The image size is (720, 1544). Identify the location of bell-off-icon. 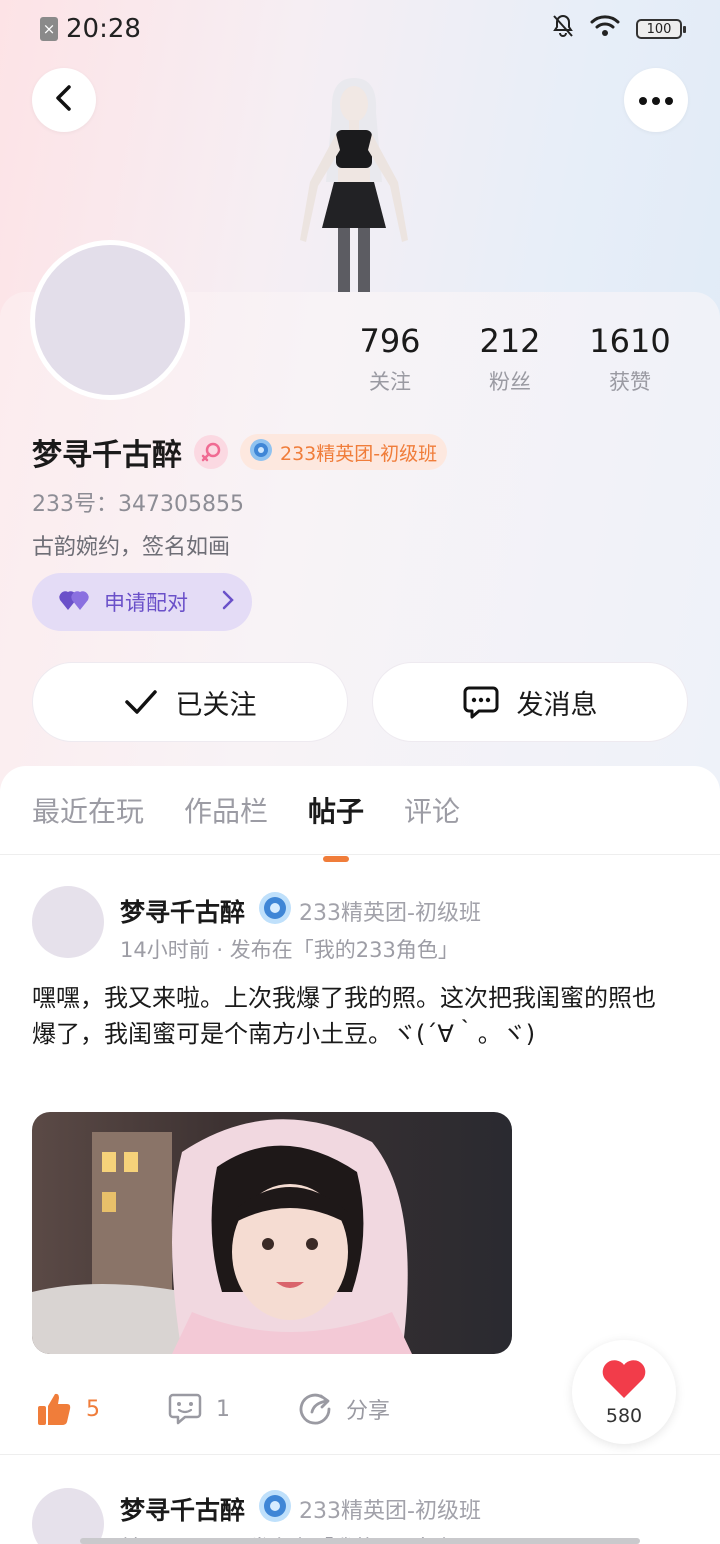
(563, 29).